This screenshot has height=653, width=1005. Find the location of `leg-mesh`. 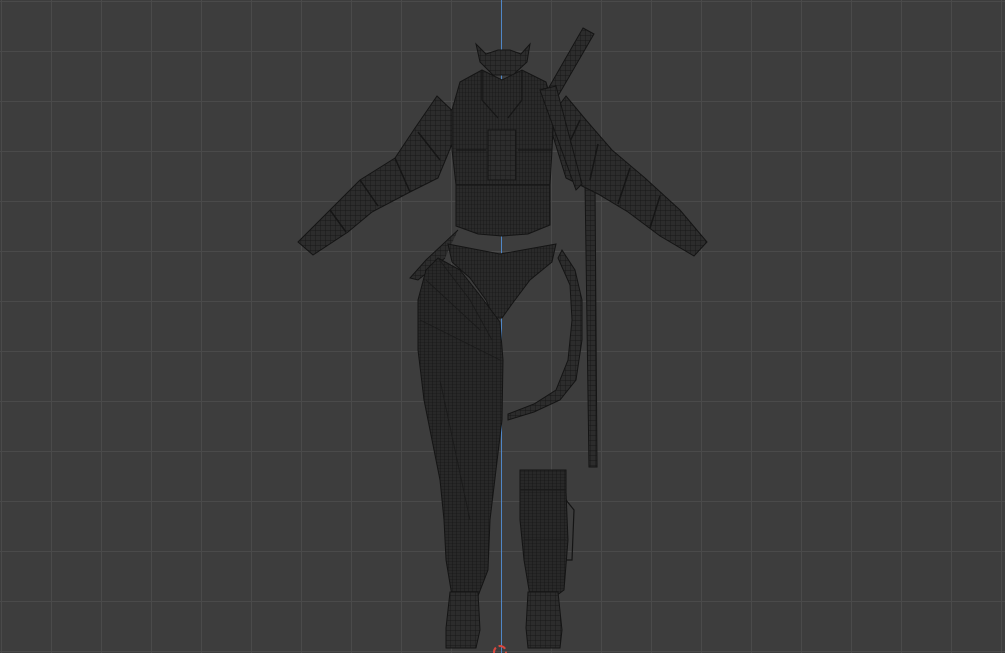

leg-mesh is located at coordinates (460, 453).